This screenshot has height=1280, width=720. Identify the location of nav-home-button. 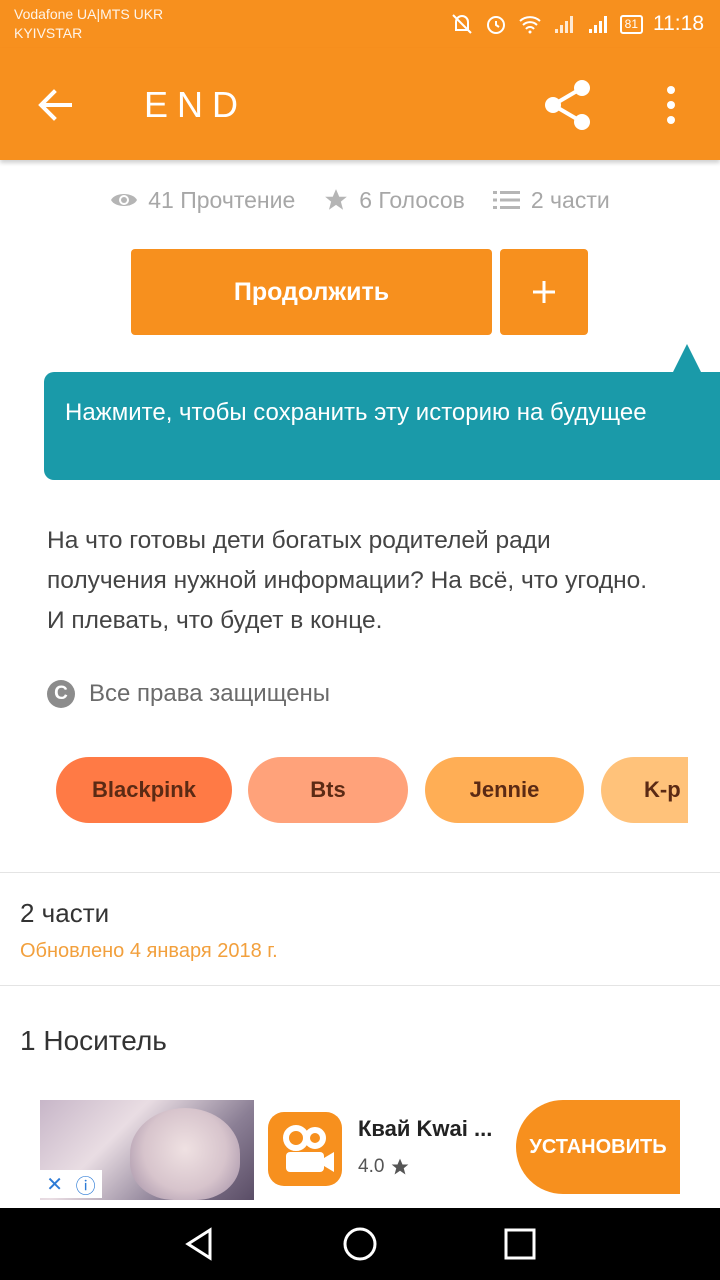
(360, 1244).